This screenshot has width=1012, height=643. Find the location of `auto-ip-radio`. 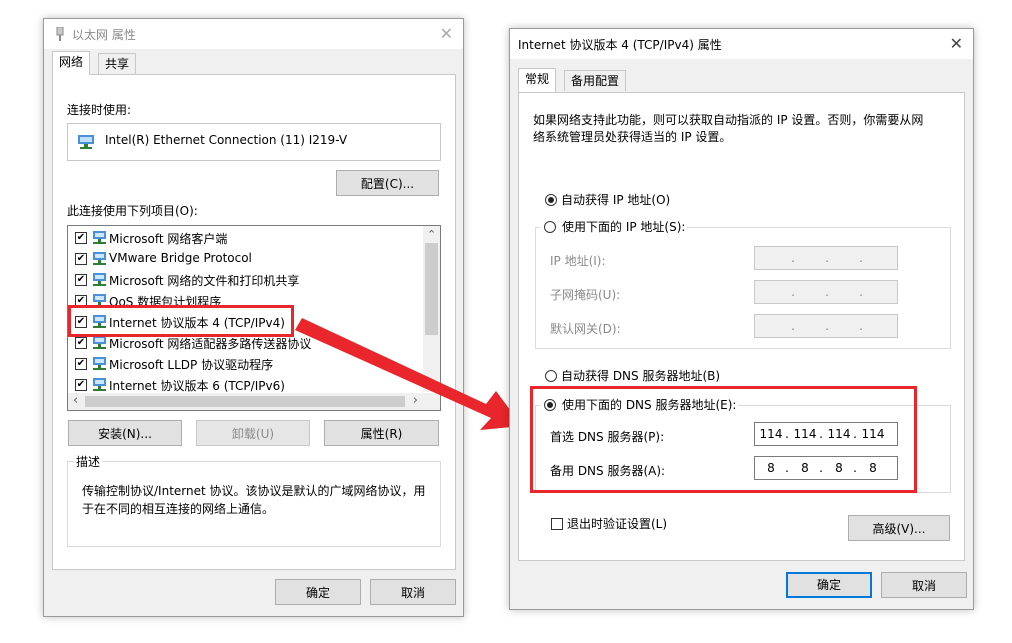

auto-ip-radio is located at coordinates (551, 200).